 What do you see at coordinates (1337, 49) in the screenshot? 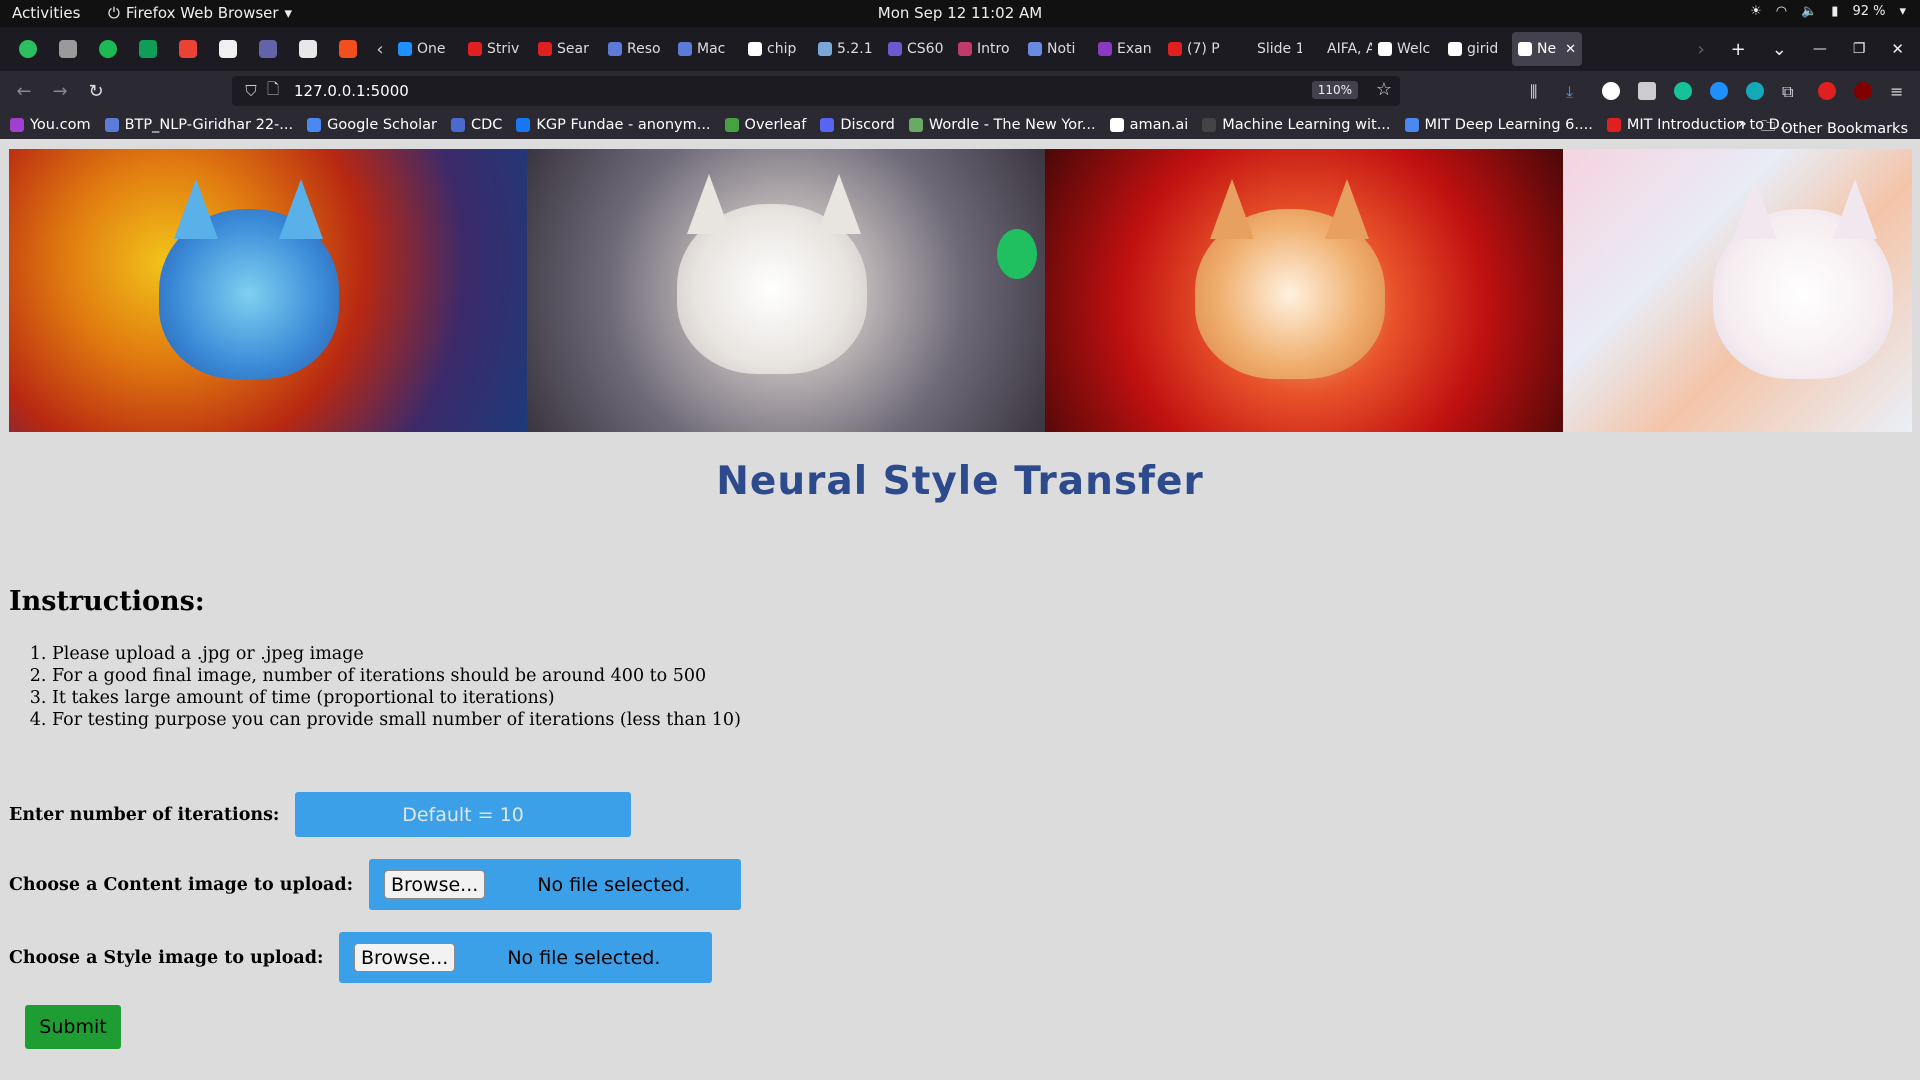
I see `tab-item: AIFA, A` at bounding box center [1337, 49].